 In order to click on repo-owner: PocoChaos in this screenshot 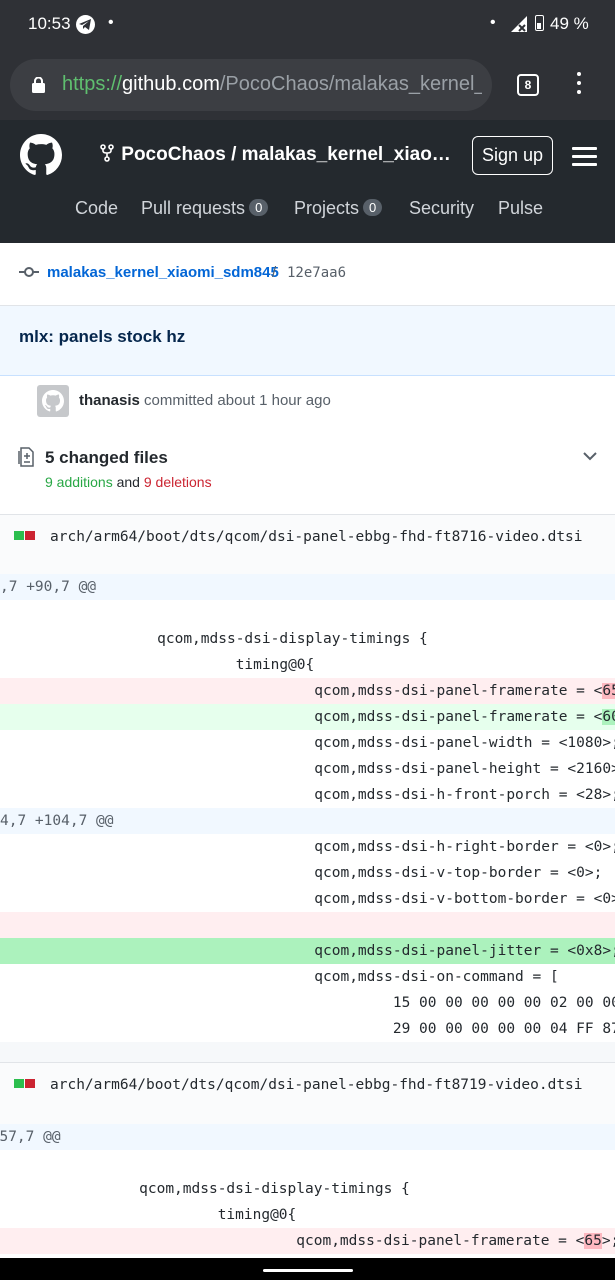, I will do `click(173, 154)`.